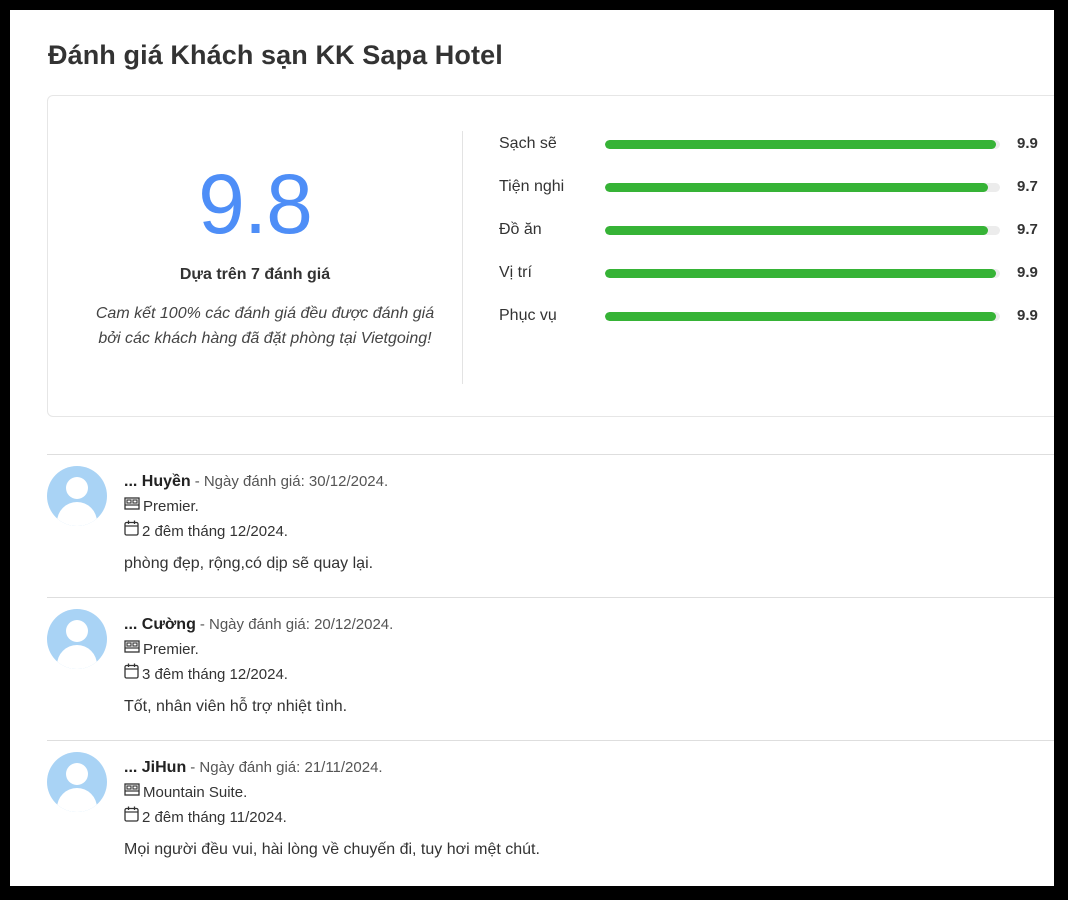  Describe the element at coordinates (520, 229) in the screenshot. I see `criterion-label: Đồ ăn` at that location.